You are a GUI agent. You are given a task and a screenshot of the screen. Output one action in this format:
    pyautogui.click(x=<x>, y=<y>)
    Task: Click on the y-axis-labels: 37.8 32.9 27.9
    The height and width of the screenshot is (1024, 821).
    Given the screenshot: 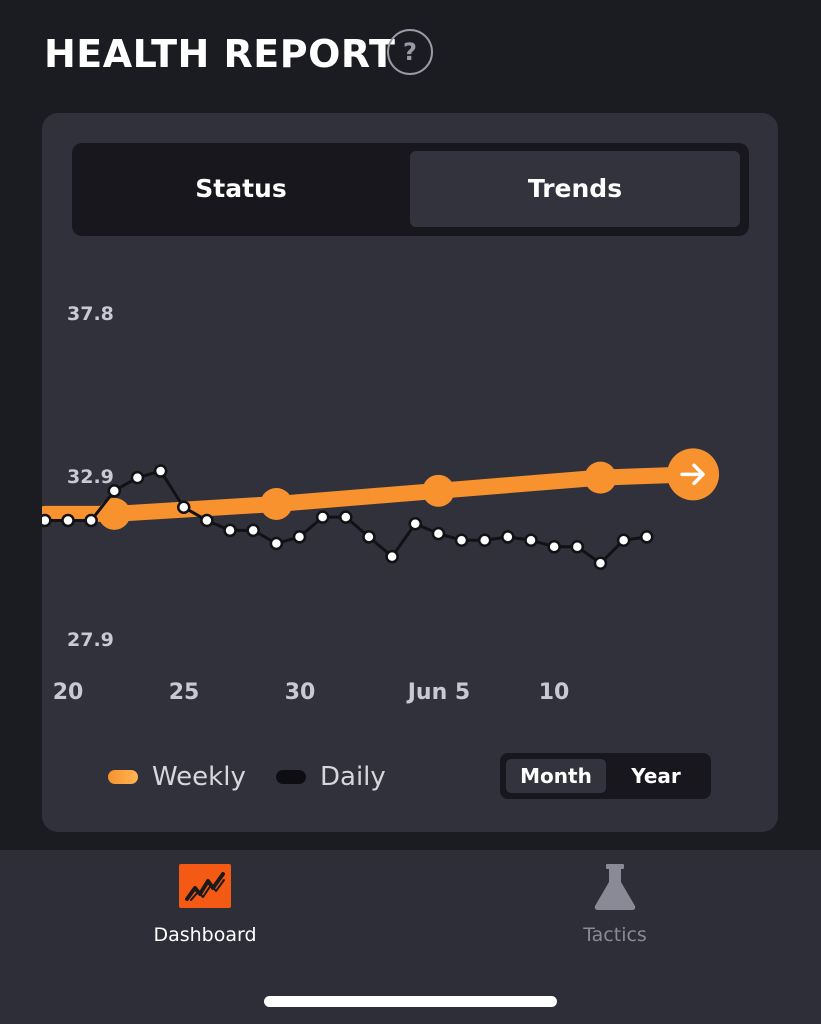 What is the action you would take?
    pyautogui.click(x=90, y=477)
    